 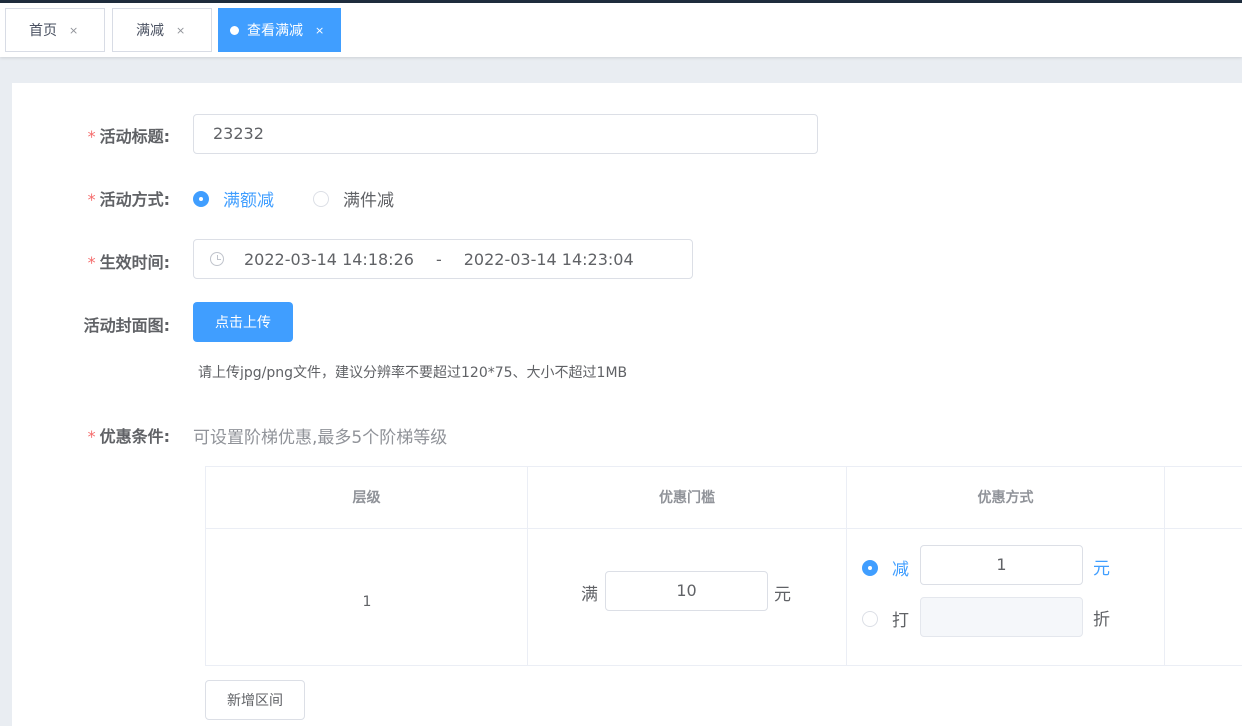 What do you see at coordinates (255, 700) in the screenshot?
I see `add-range-button: 新增区间` at bounding box center [255, 700].